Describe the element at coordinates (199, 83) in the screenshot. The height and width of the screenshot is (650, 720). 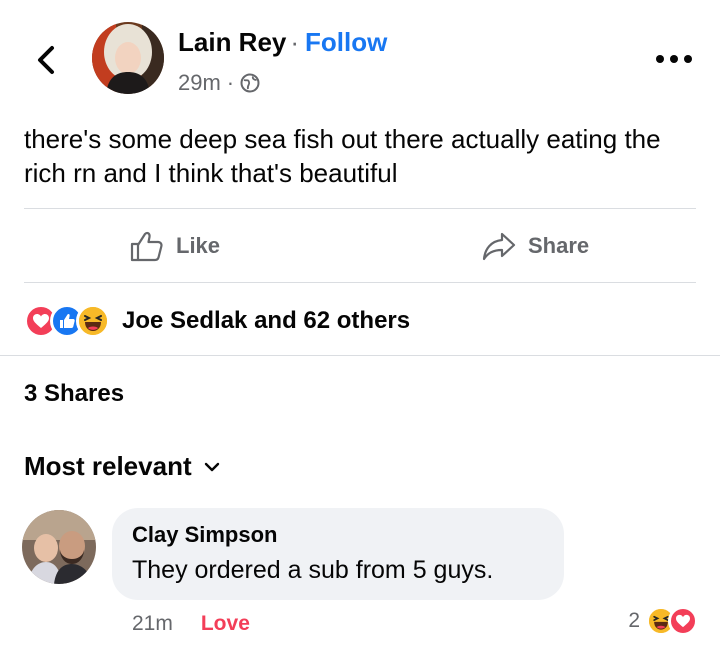
I see `post-time: 29m` at that location.